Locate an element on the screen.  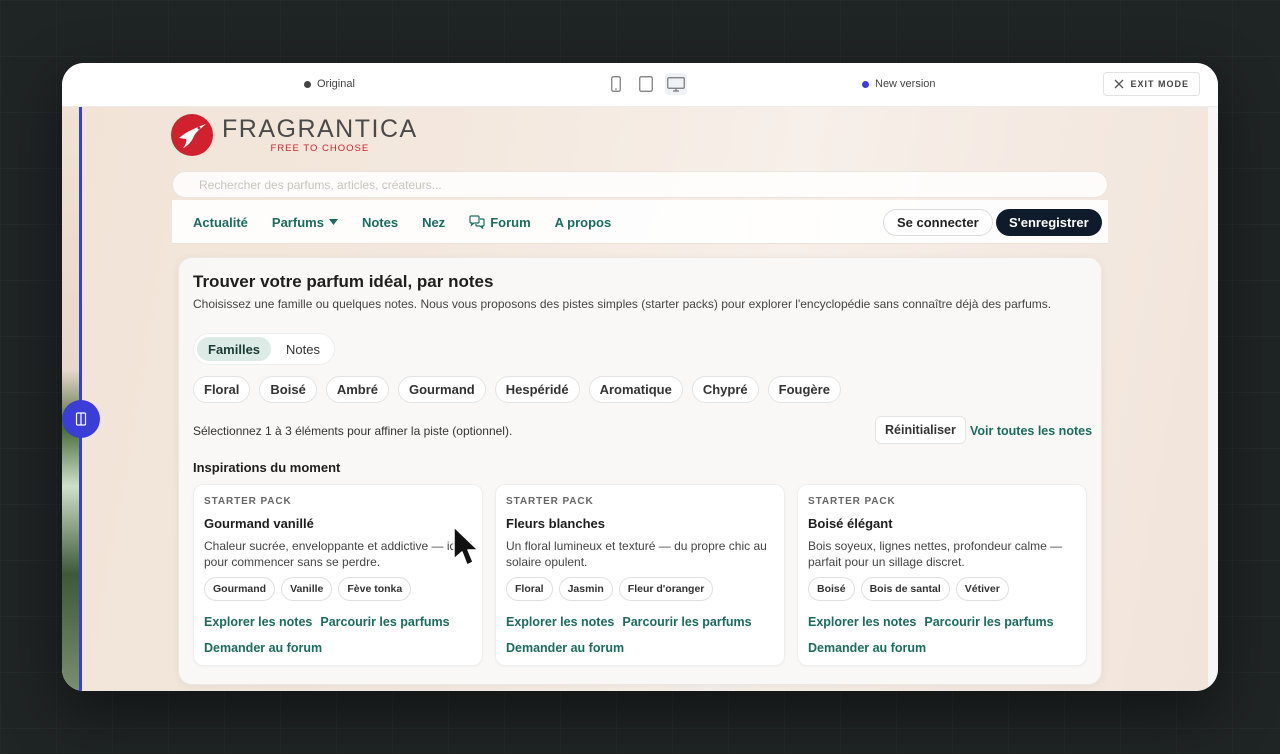
drag-handle-icon is located at coordinates (81, 419).